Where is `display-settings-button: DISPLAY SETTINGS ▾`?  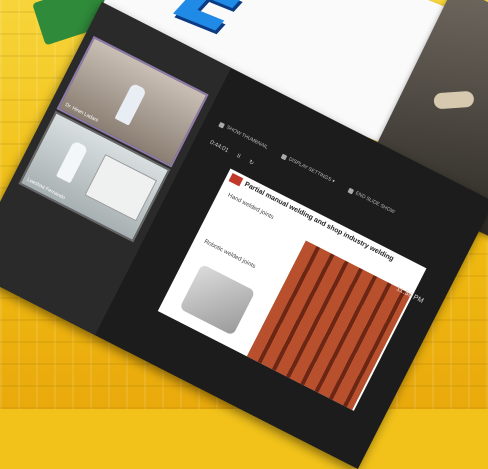 display-settings-button: DISPLAY SETTINGS ▾ is located at coordinates (308, 169).